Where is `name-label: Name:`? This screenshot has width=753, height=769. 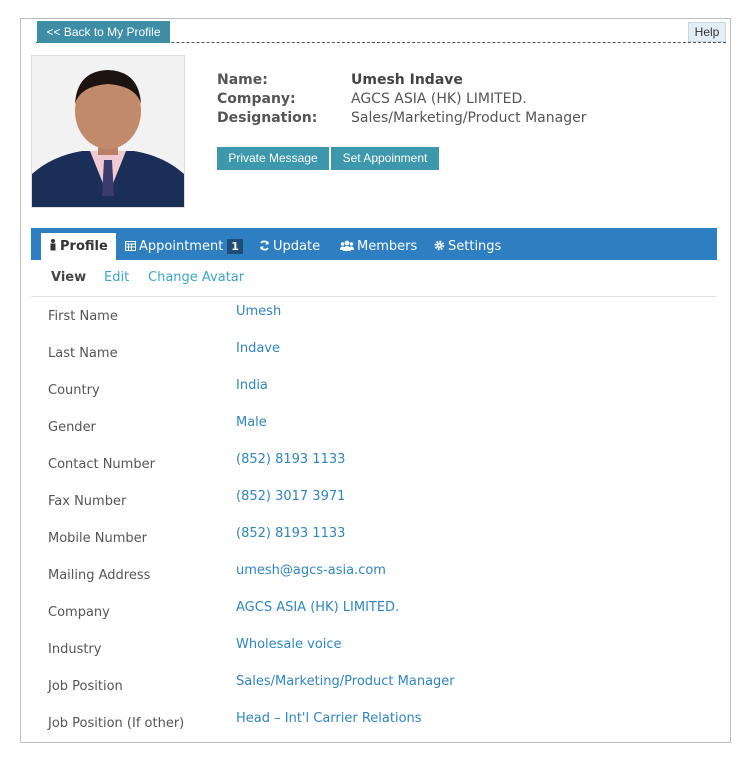
name-label: Name: is located at coordinates (242, 80).